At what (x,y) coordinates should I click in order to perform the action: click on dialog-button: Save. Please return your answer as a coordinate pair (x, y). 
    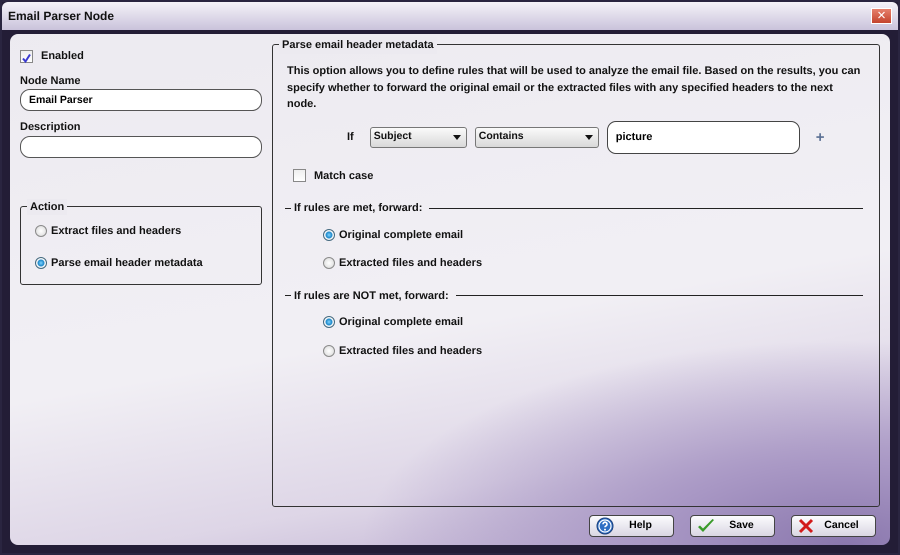
    Looking at the image, I should click on (732, 526).